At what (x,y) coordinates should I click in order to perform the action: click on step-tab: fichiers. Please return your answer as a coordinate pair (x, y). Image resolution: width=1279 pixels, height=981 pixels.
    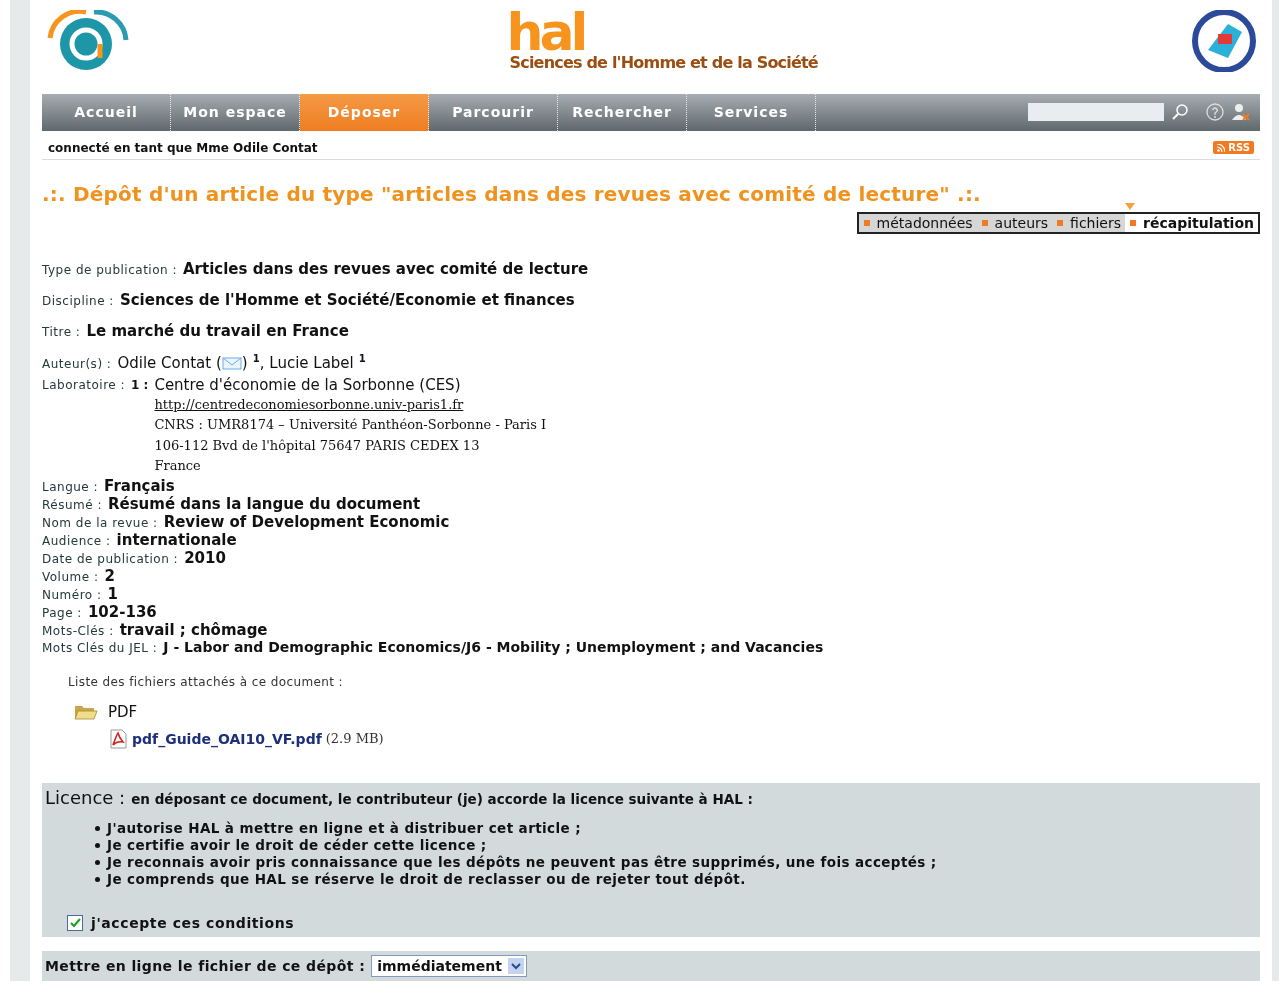
    Looking at the image, I should click on (1089, 222).